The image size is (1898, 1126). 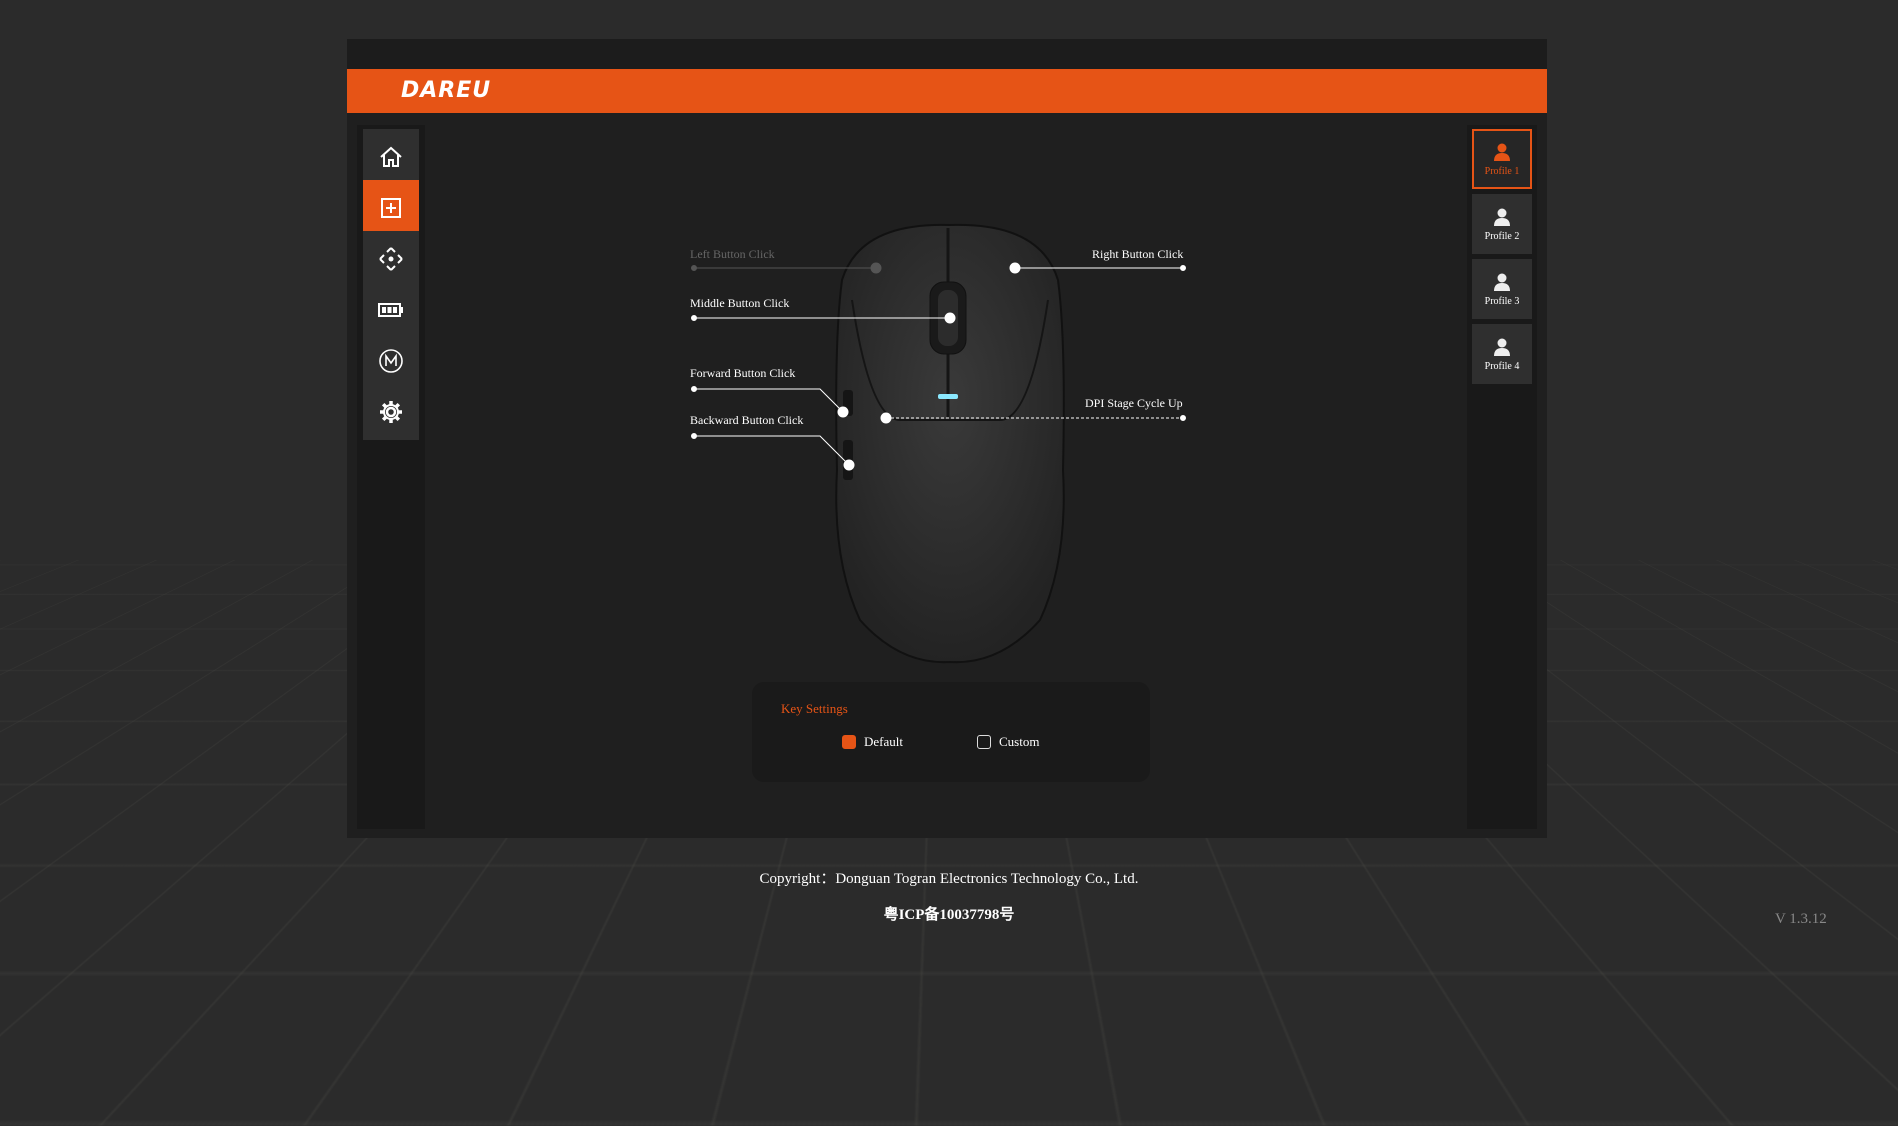 What do you see at coordinates (732, 254) in the screenshot?
I see `left-button-callout: Left Button Click` at bounding box center [732, 254].